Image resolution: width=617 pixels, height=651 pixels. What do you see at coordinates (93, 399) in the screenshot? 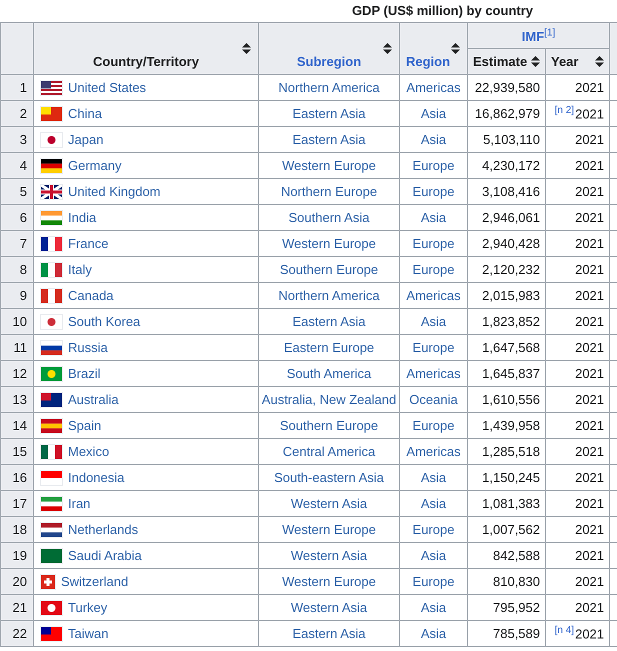
I see `country-link: Australia` at bounding box center [93, 399].